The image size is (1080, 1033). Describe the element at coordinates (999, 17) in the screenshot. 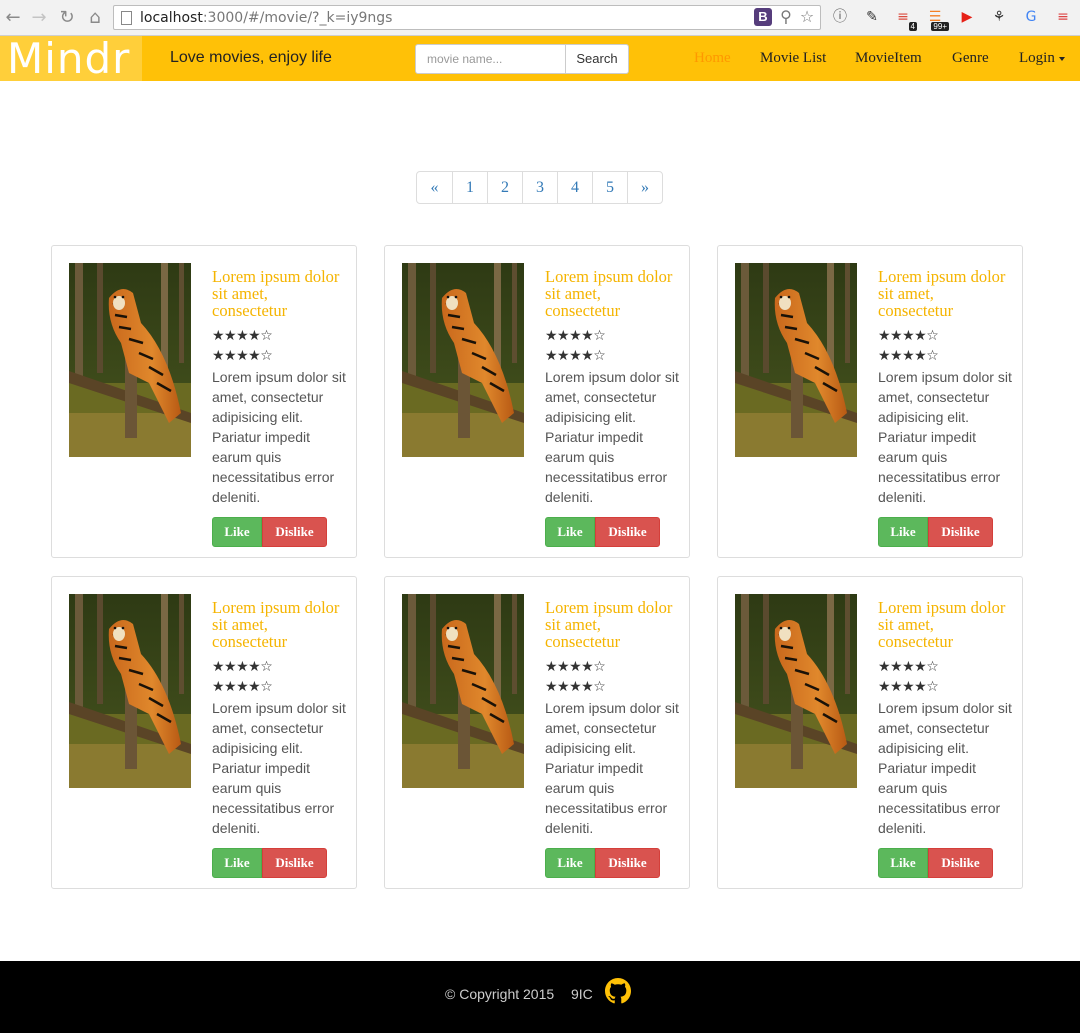

I see `tower-icon: ⚘` at that location.